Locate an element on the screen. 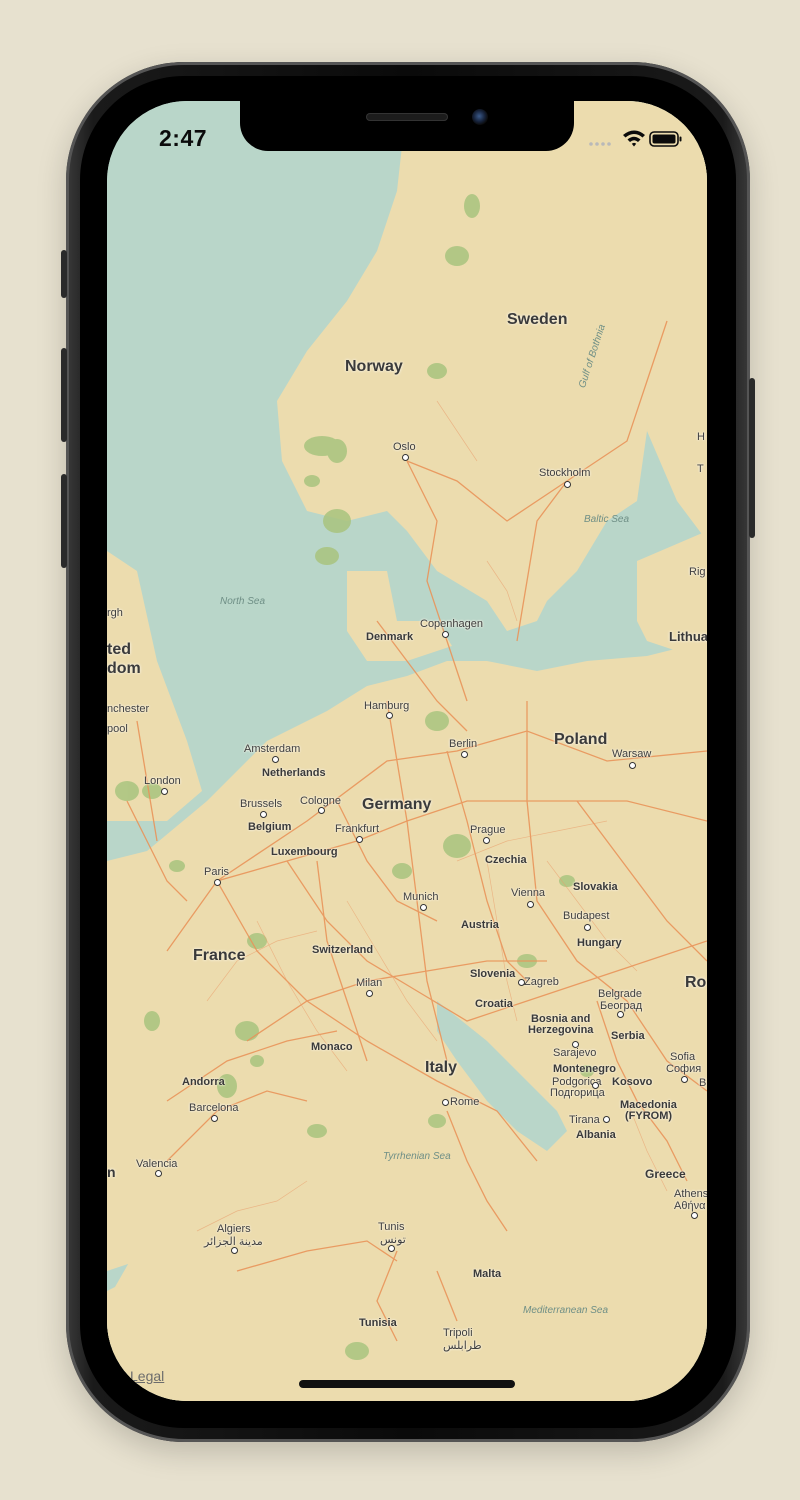  marker-amsterdam is located at coordinates (275, 759).